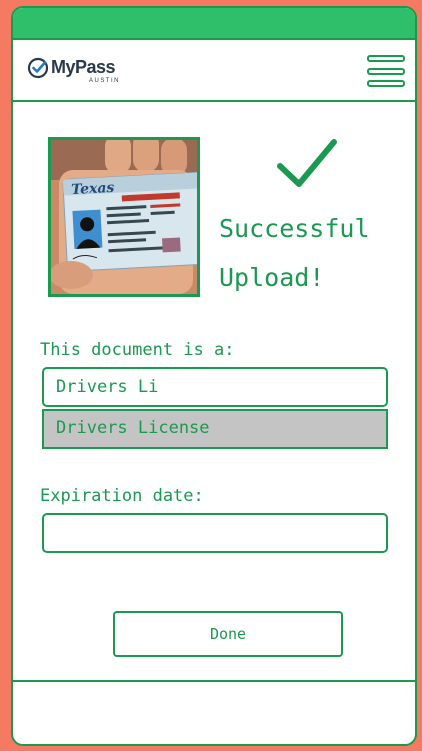 Image resolution: width=422 pixels, height=751 pixels. What do you see at coordinates (124, 217) in the screenshot?
I see `uploaded-document-photo: Texas` at bounding box center [124, 217].